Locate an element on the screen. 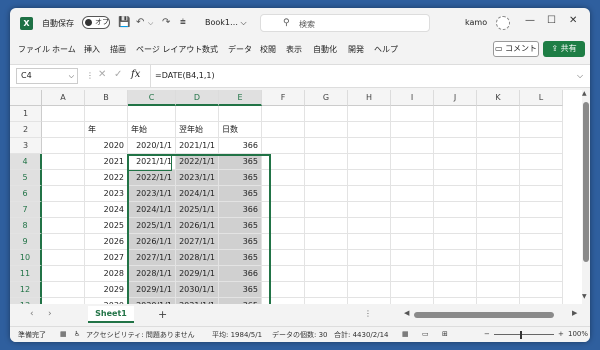 The width and height of the screenshot is (600, 350). cell-i3 is located at coordinates (412, 146).